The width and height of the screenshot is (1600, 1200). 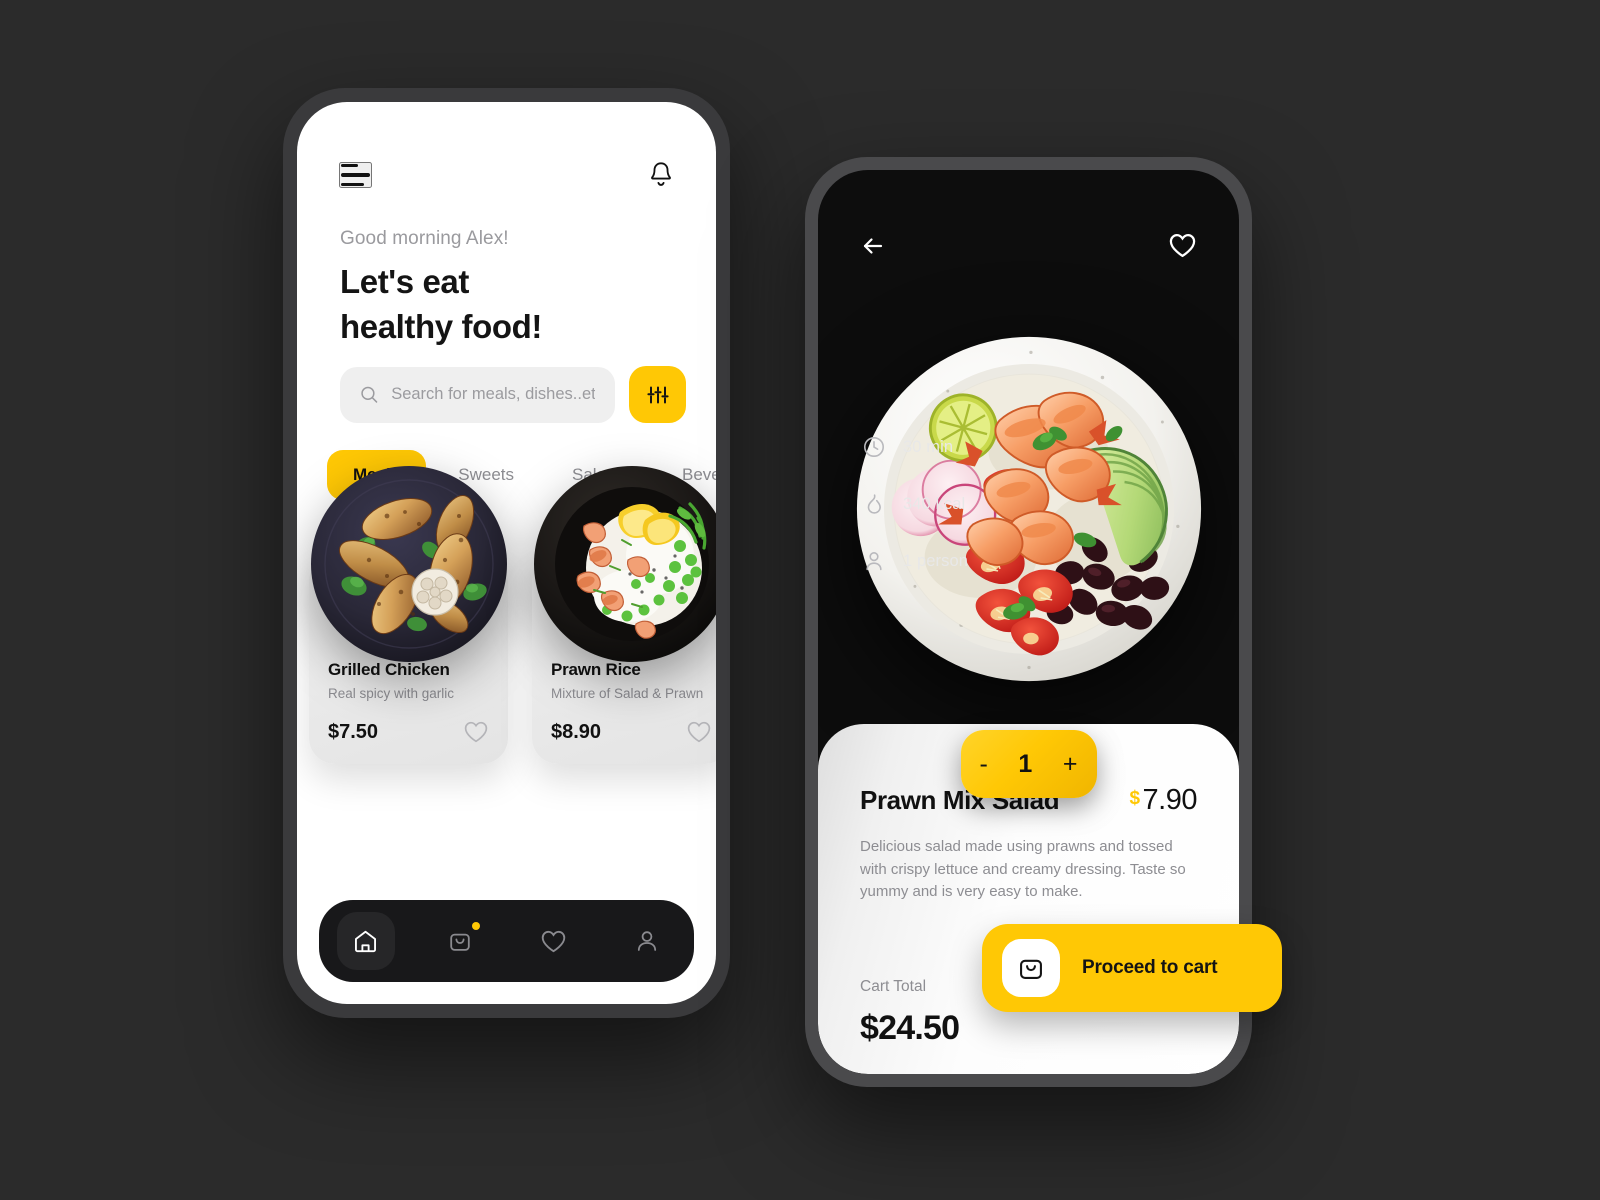 I want to click on page-title: Let's eat healthy food!, so click(x=441, y=305).